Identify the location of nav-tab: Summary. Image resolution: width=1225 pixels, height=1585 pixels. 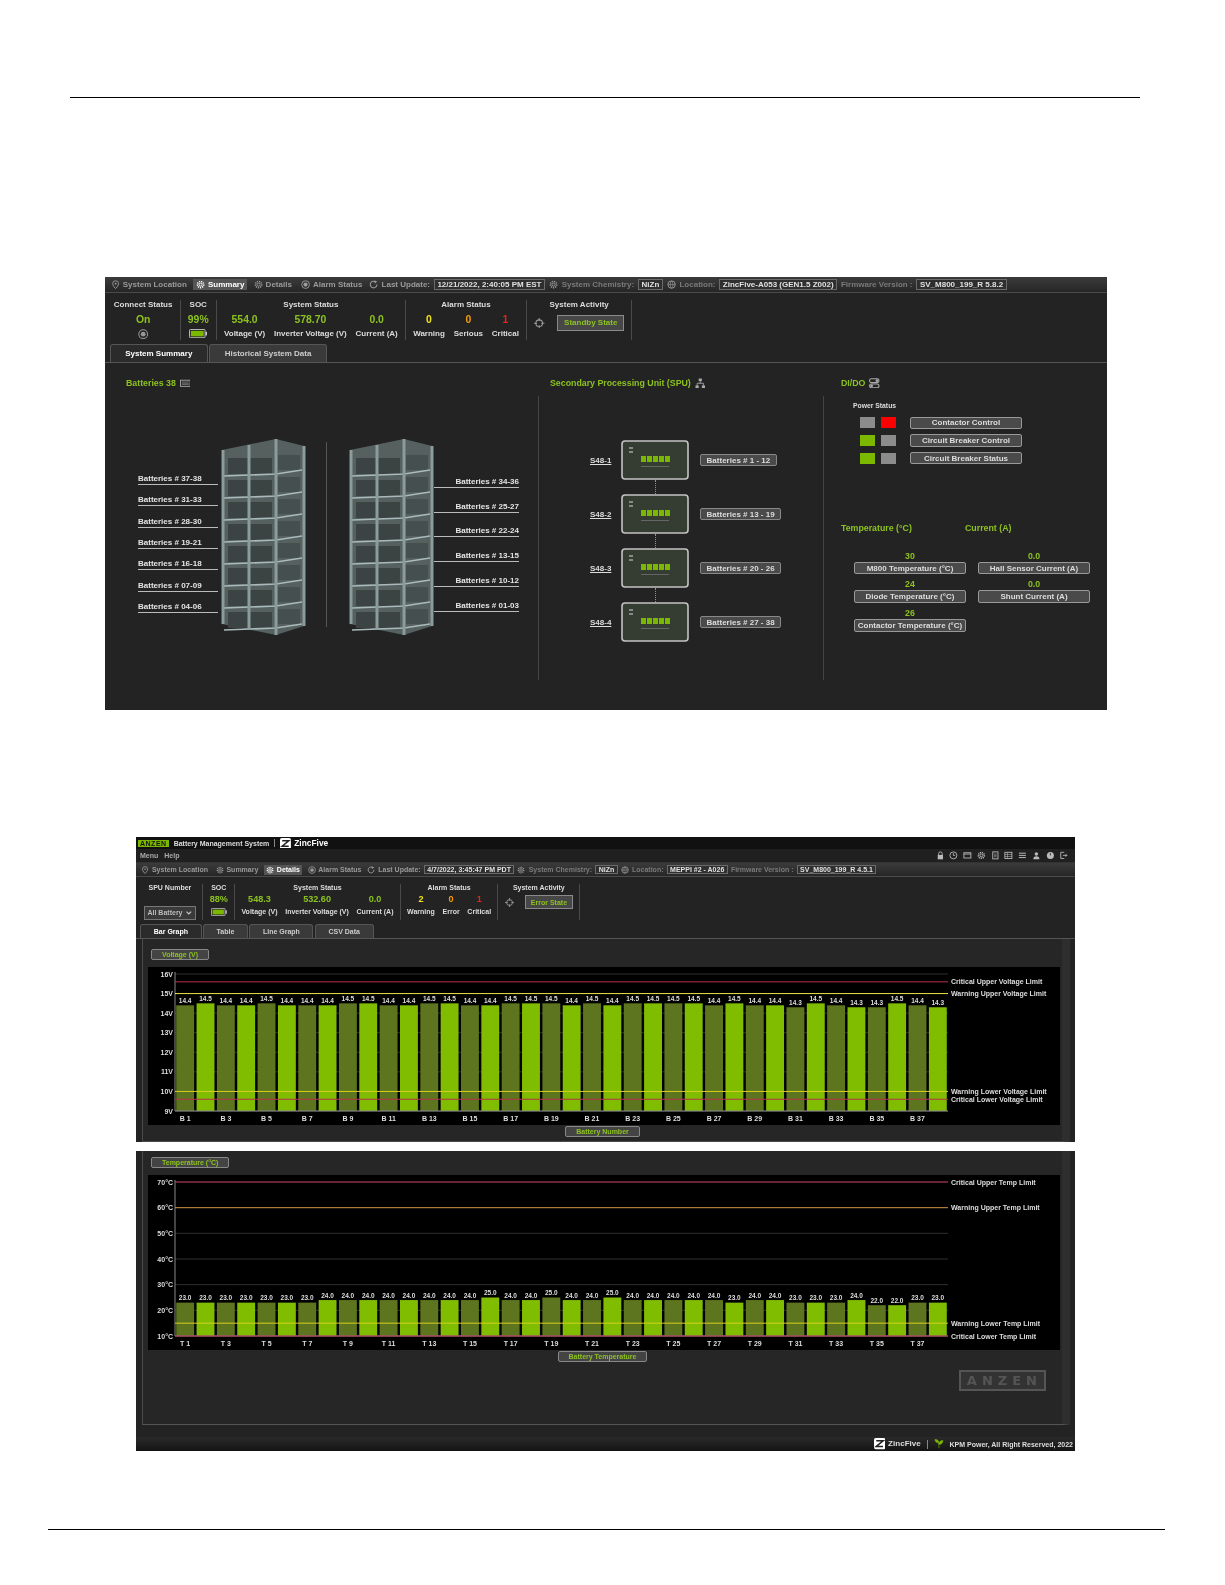
(220, 284).